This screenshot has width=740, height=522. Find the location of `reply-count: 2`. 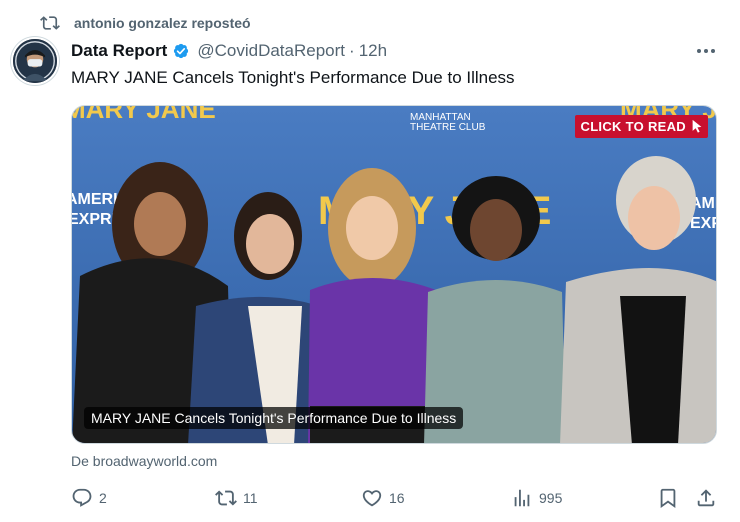

reply-count: 2 is located at coordinates (103, 498).